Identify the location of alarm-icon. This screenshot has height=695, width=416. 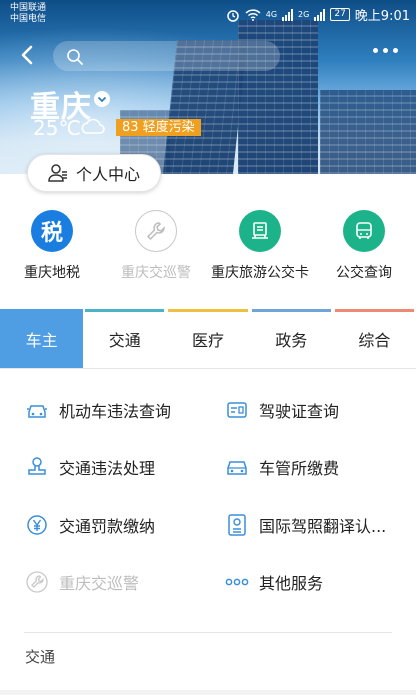
(233, 15).